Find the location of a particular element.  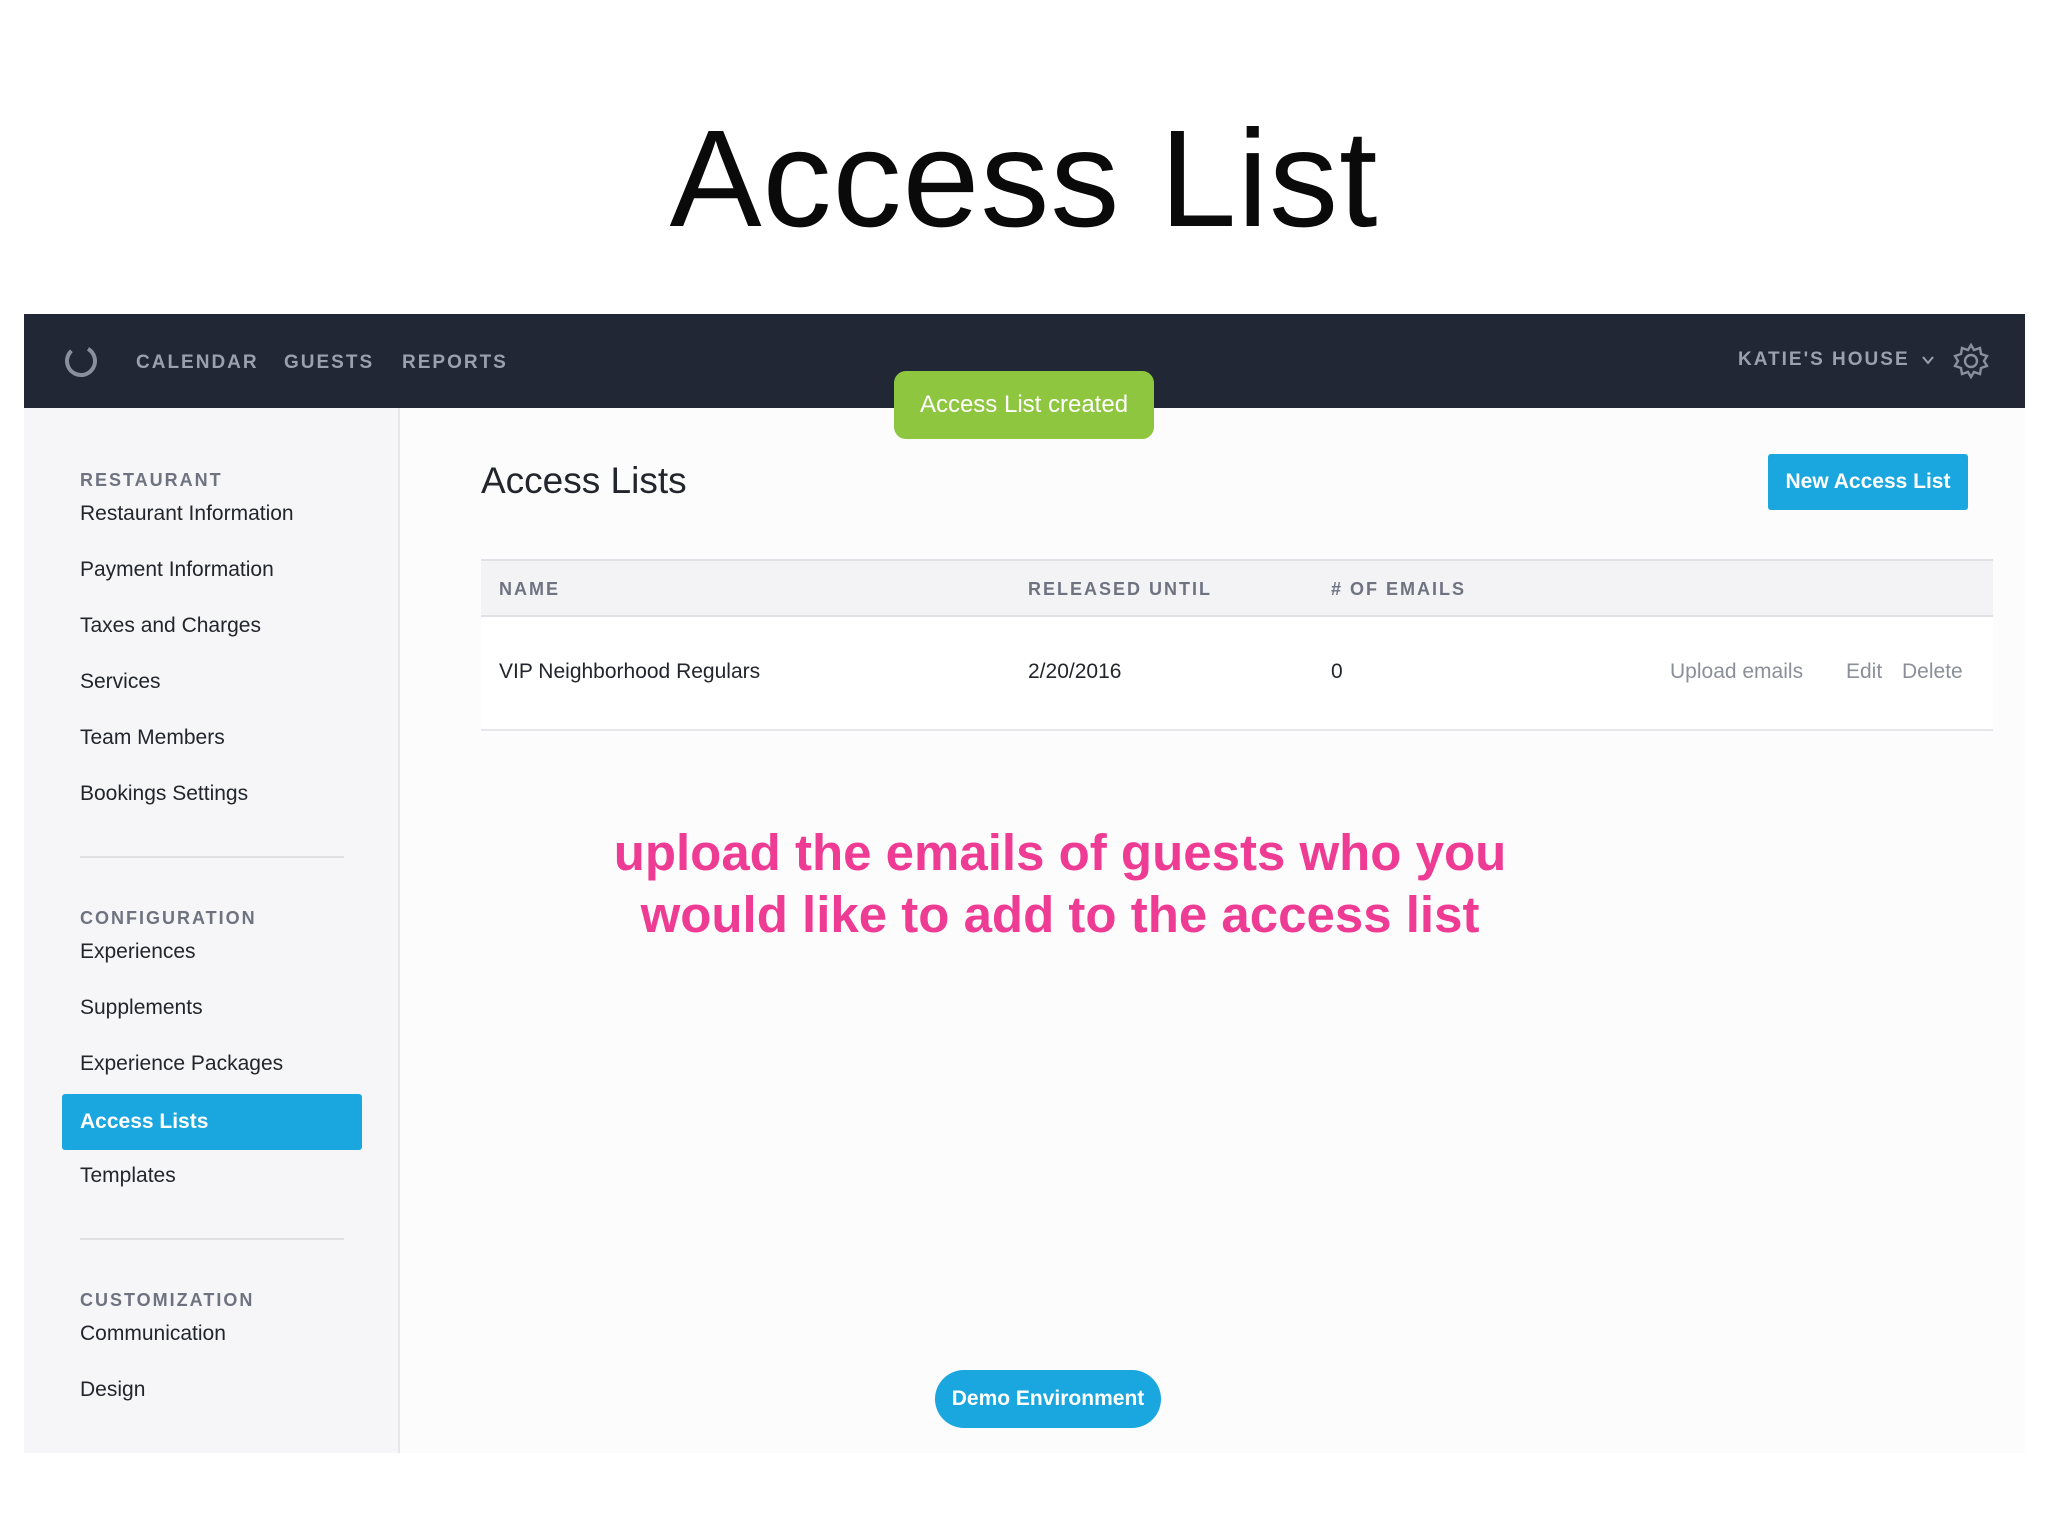

sidebar-item-services: Services is located at coordinates (120, 682).